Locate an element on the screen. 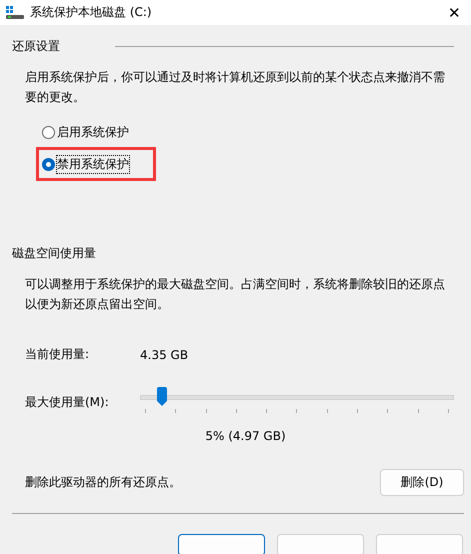  field-label: 当前使用量: is located at coordinates (57, 354).